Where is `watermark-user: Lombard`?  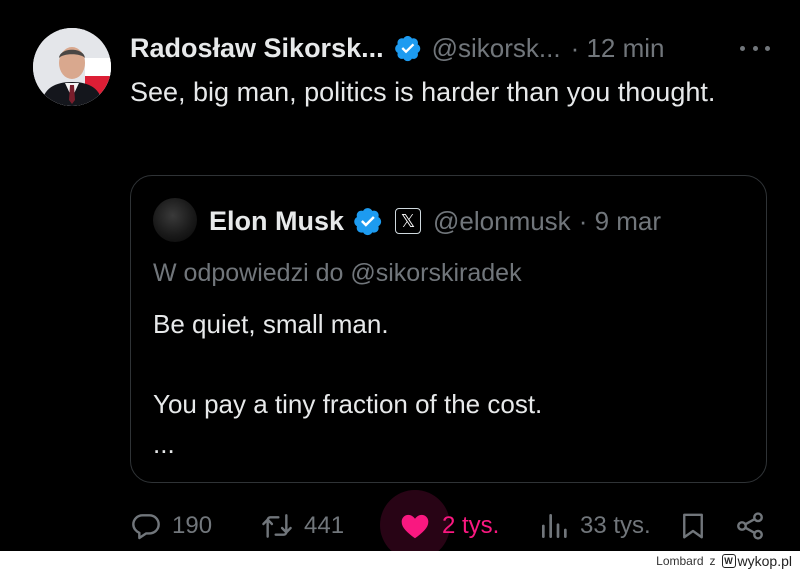 watermark-user: Lombard is located at coordinates (680, 561).